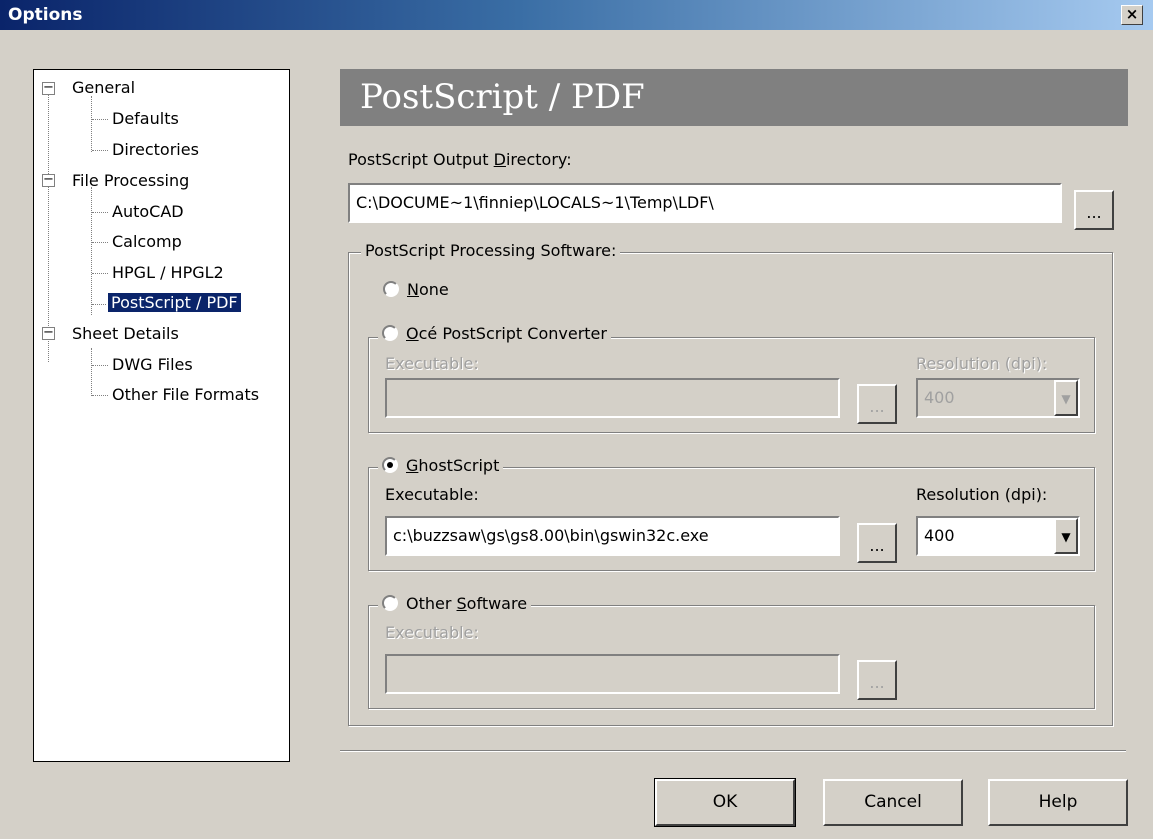 Image resolution: width=1153 pixels, height=839 pixels. Describe the element at coordinates (893, 802) in the screenshot. I see `cancel-button: Cancel` at that location.